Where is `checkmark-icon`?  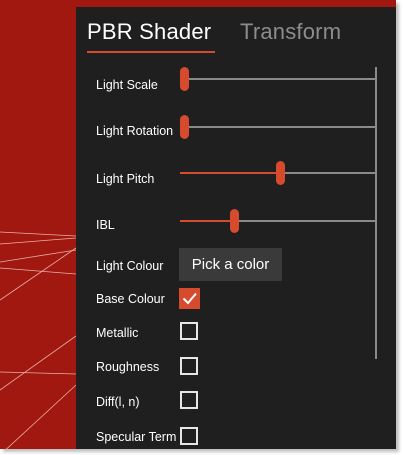
checkmark-icon is located at coordinates (189, 298).